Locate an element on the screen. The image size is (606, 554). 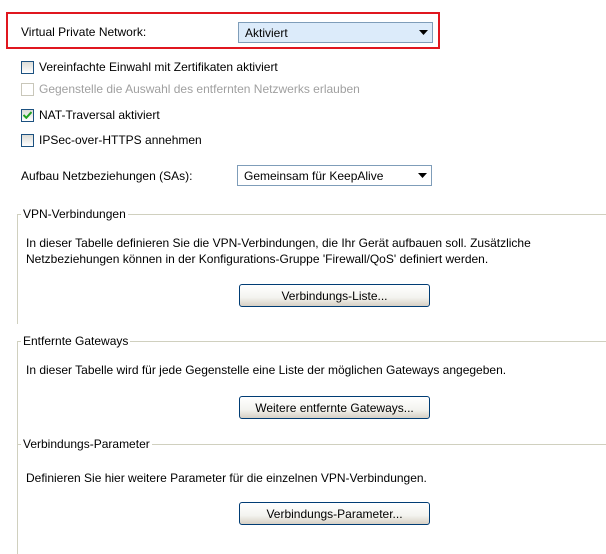
sa-label: Aufbau Netzbeziehungen (SAs): is located at coordinates (107, 176).